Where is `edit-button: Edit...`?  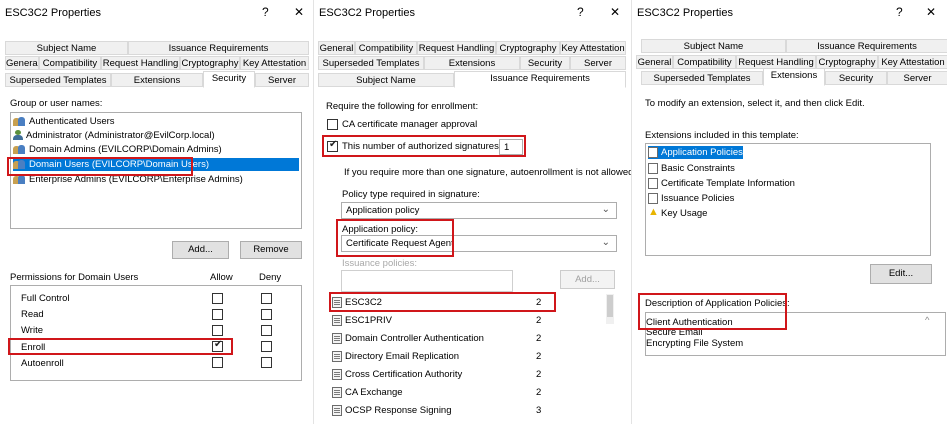 edit-button: Edit... is located at coordinates (901, 274).